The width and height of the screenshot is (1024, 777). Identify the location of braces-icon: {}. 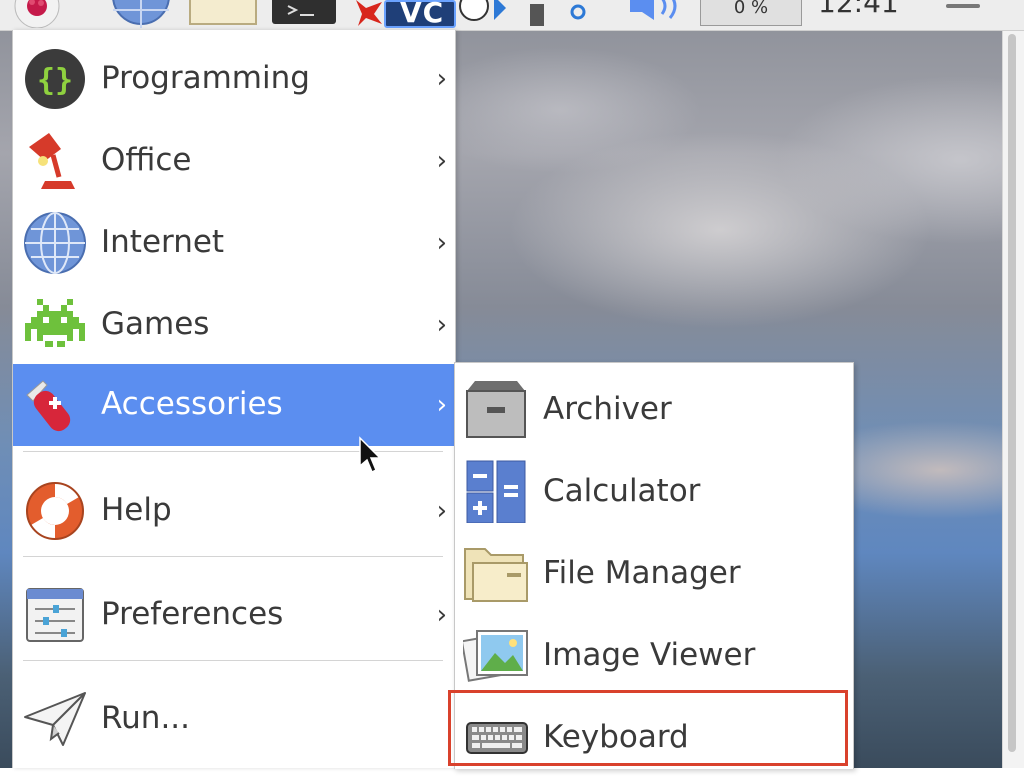
(55, 79).